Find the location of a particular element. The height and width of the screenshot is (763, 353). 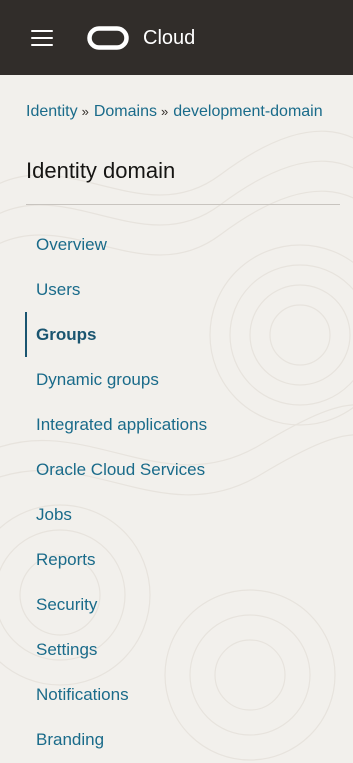

nav-item-dynamic-groups: Dynamic groups is located at coordinates (183, 379).